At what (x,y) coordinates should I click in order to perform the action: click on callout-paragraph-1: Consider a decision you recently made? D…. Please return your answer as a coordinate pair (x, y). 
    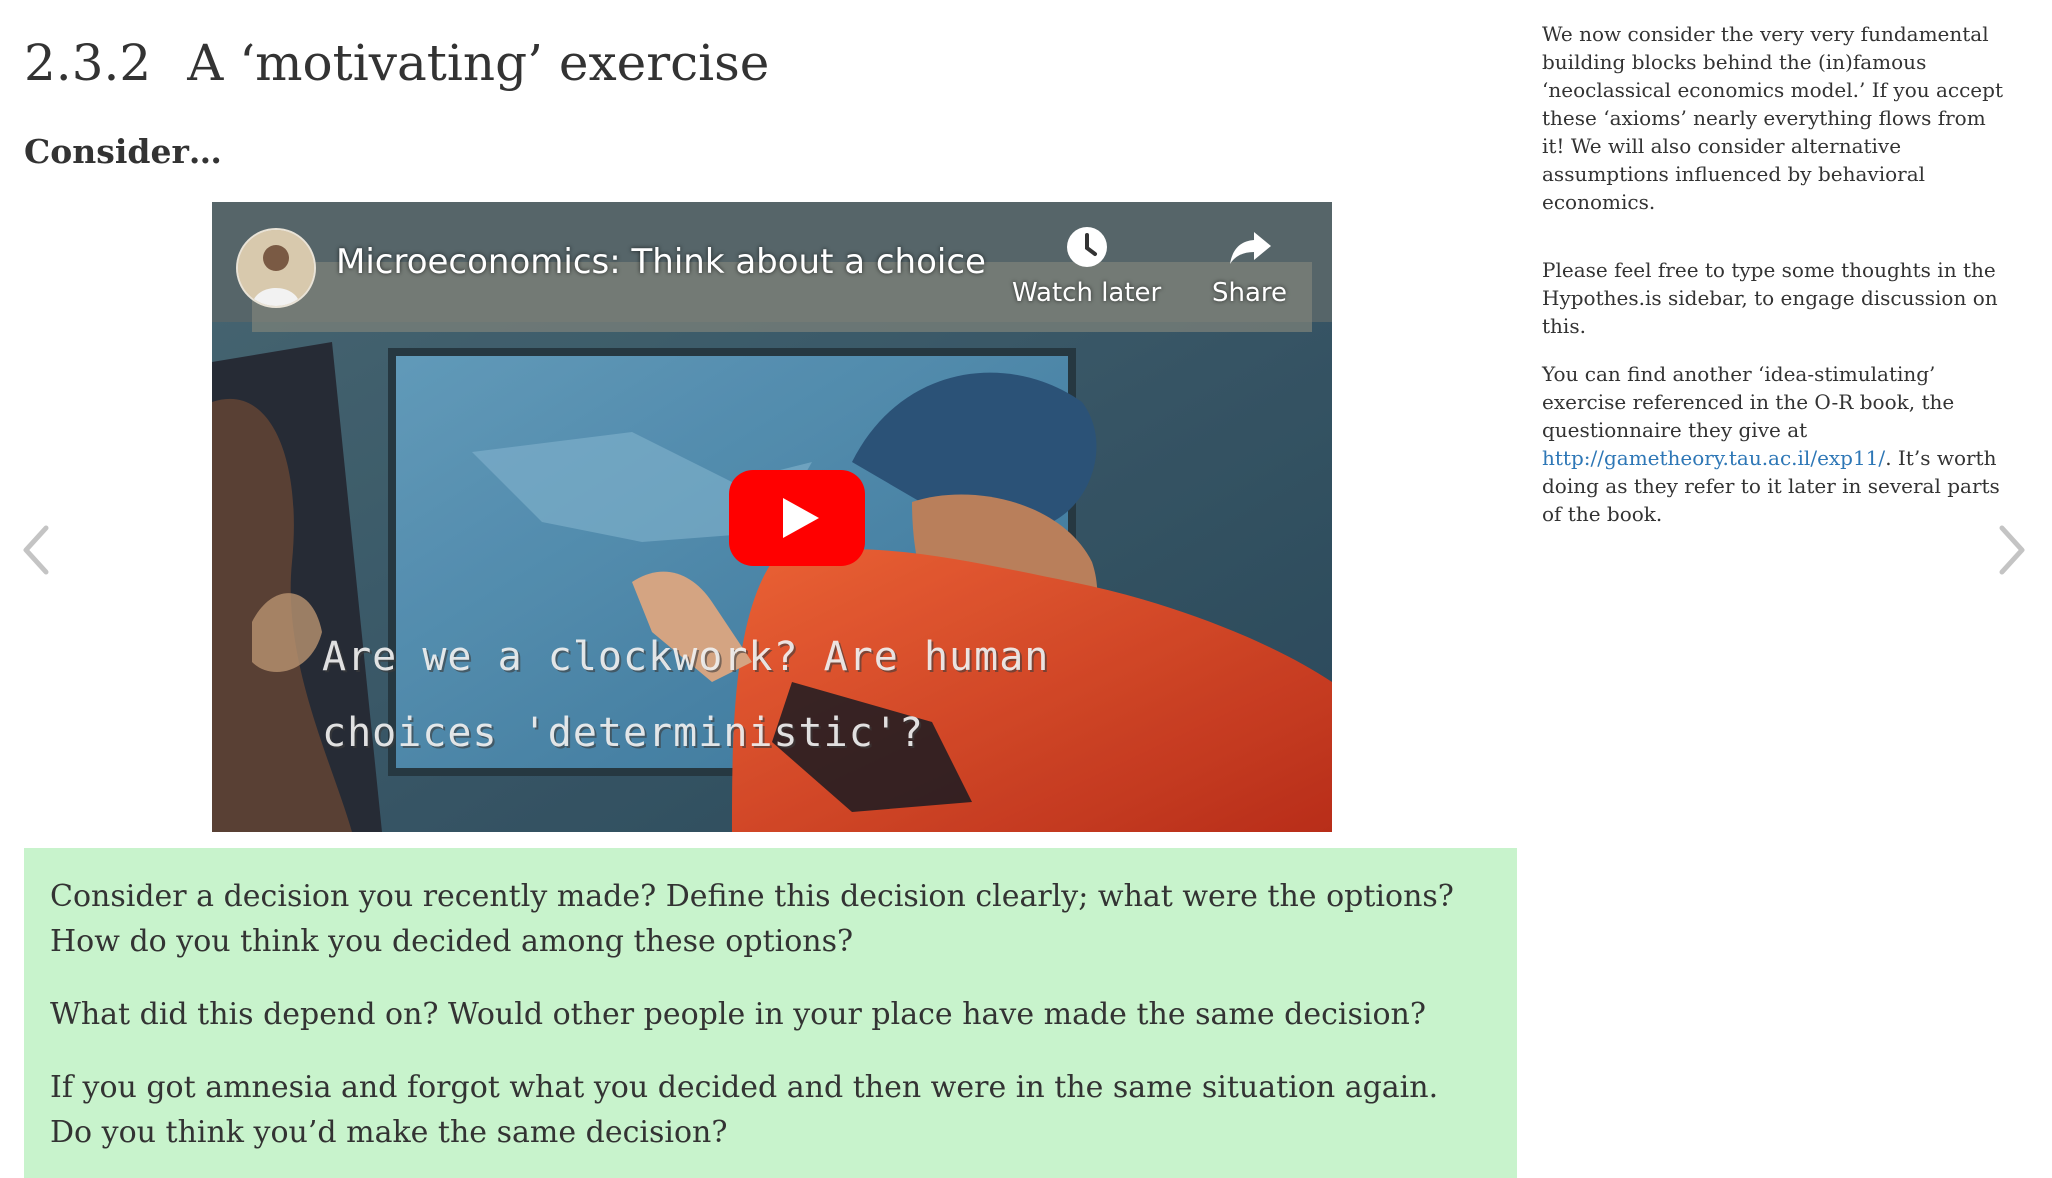
    Looking at the image, I should click on (752, 919).